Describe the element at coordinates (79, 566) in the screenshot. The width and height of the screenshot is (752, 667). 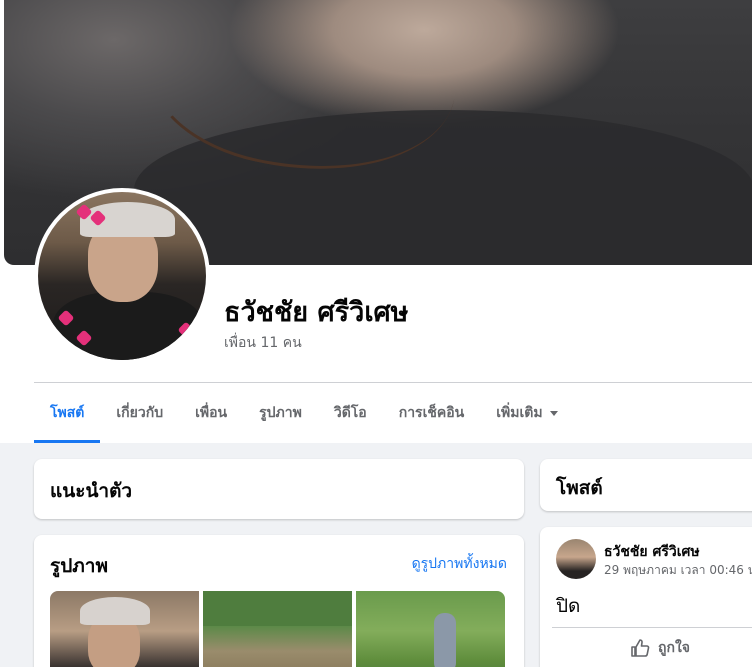
I see `photos-title: รูปภาพ` at that location.